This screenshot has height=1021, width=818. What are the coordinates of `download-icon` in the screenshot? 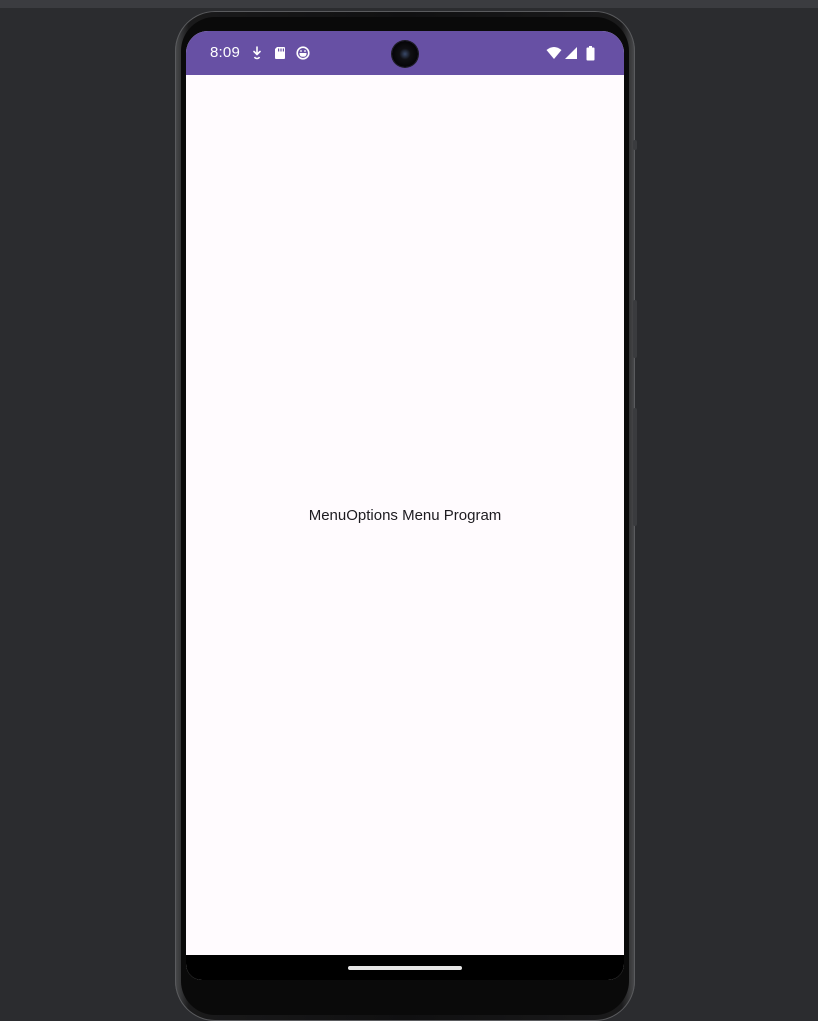 It's located at (257, 53).